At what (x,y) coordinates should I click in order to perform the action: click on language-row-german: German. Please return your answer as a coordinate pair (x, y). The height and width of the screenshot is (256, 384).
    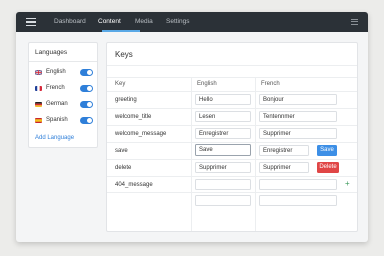
    Looking at the image, I should click on (64, 105).